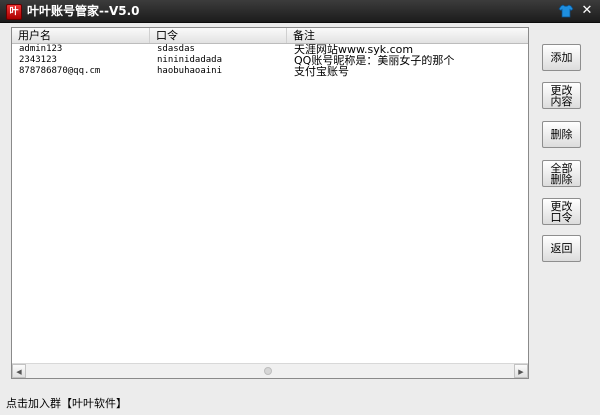 This screenshot has height=415, width=600. I want to click on column-header-password: 口令, so click(218, 35).